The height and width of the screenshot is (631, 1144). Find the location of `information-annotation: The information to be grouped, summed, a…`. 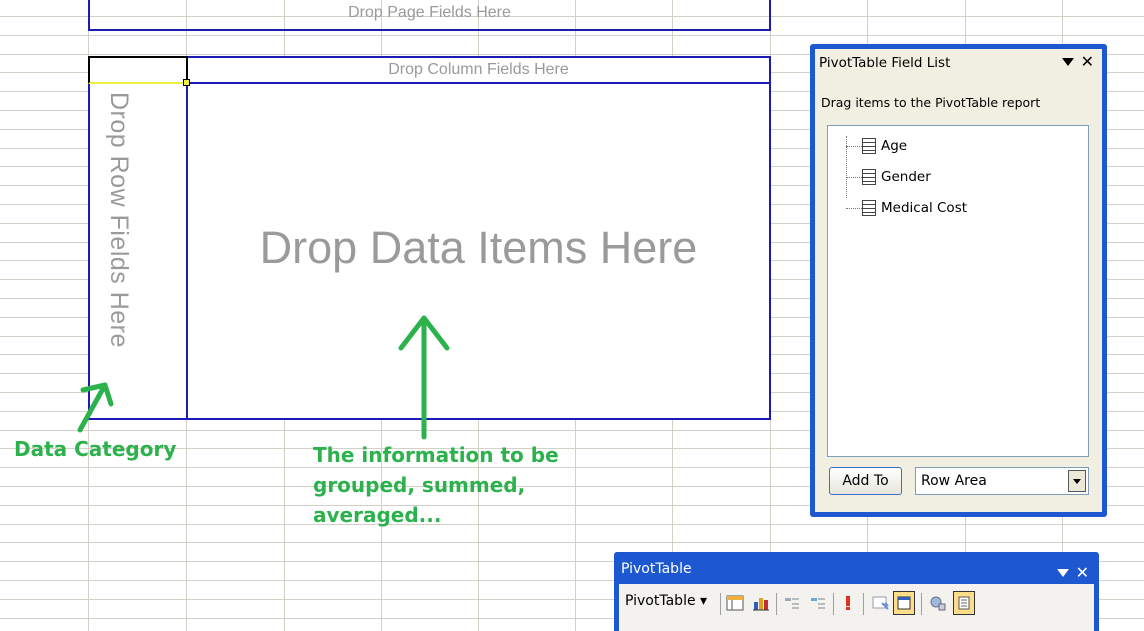

information-annotation: The information to be grouped, summed, a… is located at coordinates (436, 485).